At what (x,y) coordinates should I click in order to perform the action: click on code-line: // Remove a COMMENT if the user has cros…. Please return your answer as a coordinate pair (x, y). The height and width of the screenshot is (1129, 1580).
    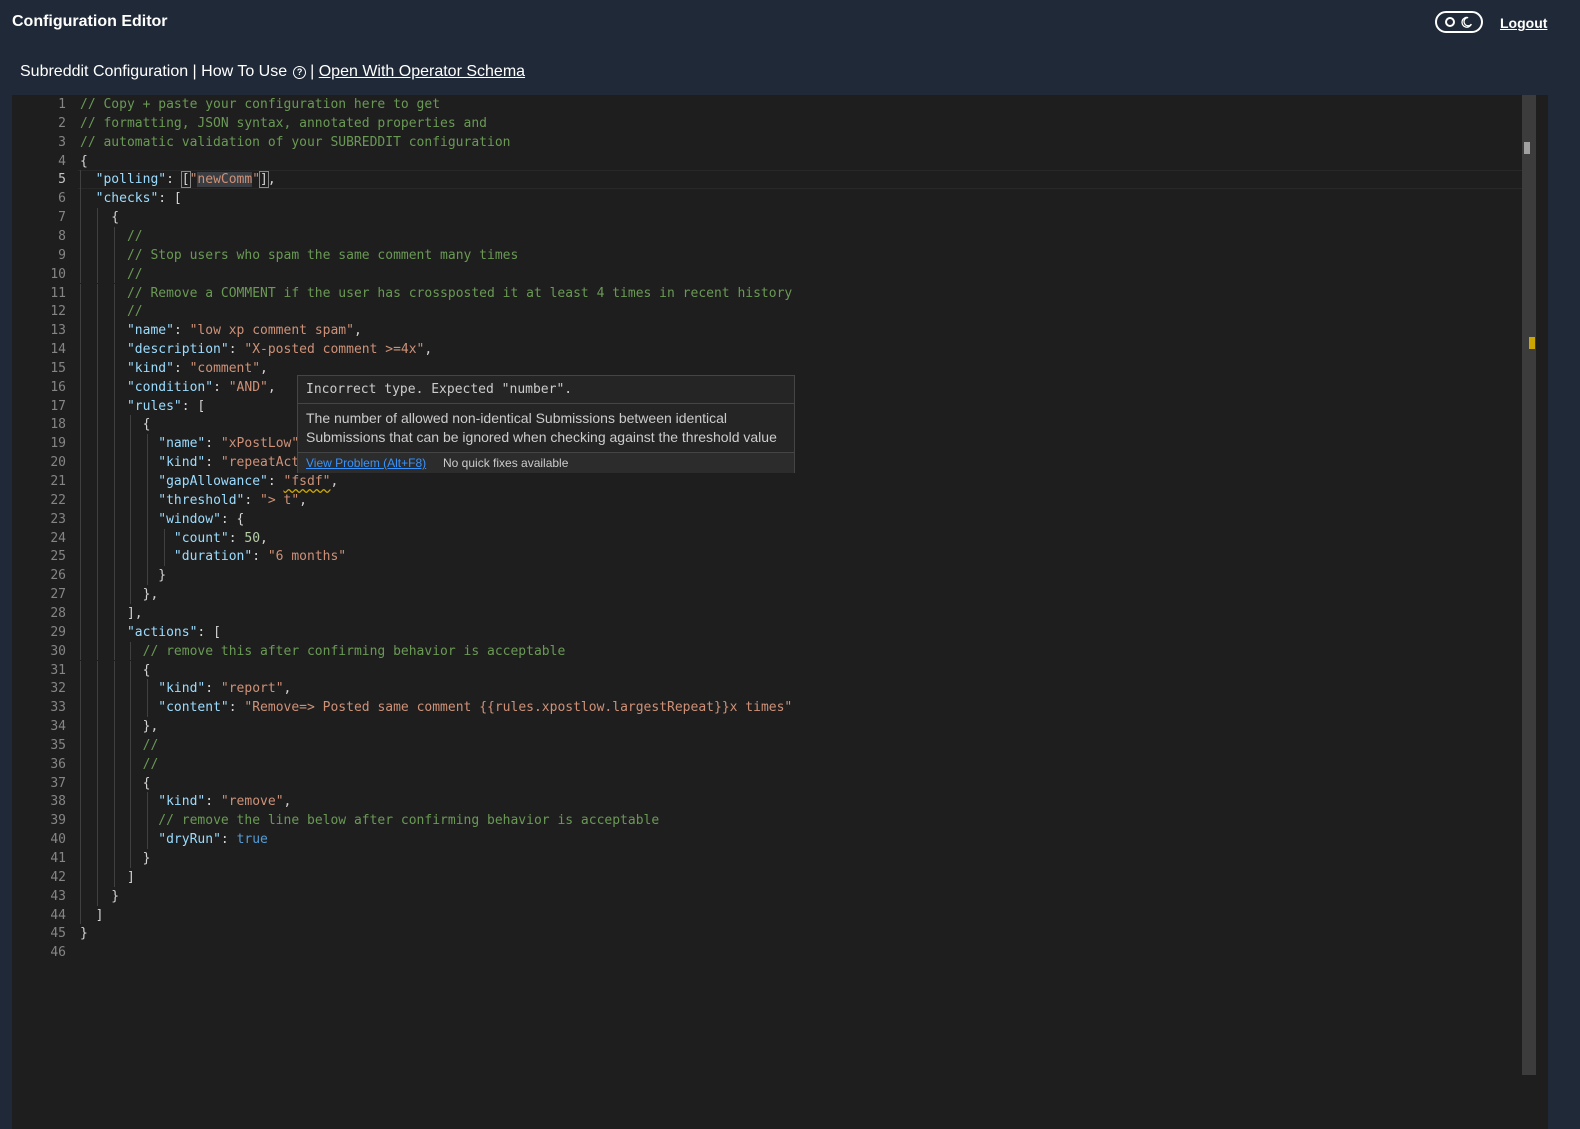
    Looking at the image, I should click on (436, 293).